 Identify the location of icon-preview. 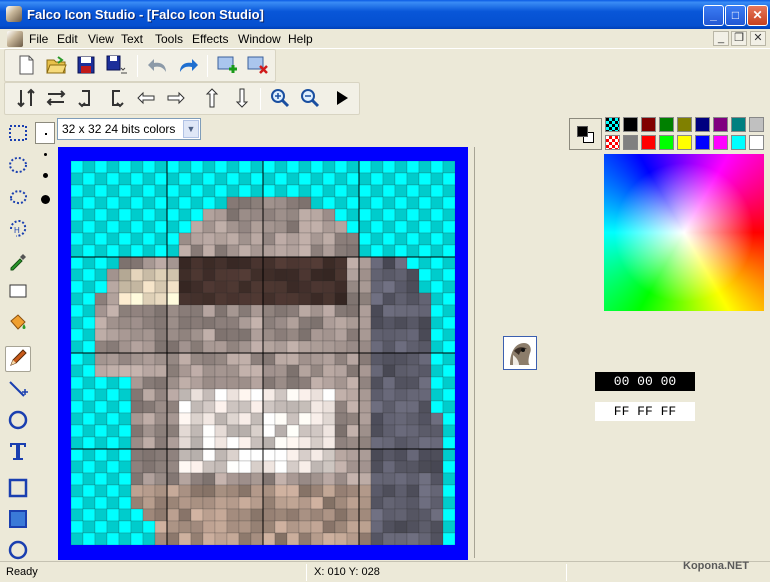
(520, 353).